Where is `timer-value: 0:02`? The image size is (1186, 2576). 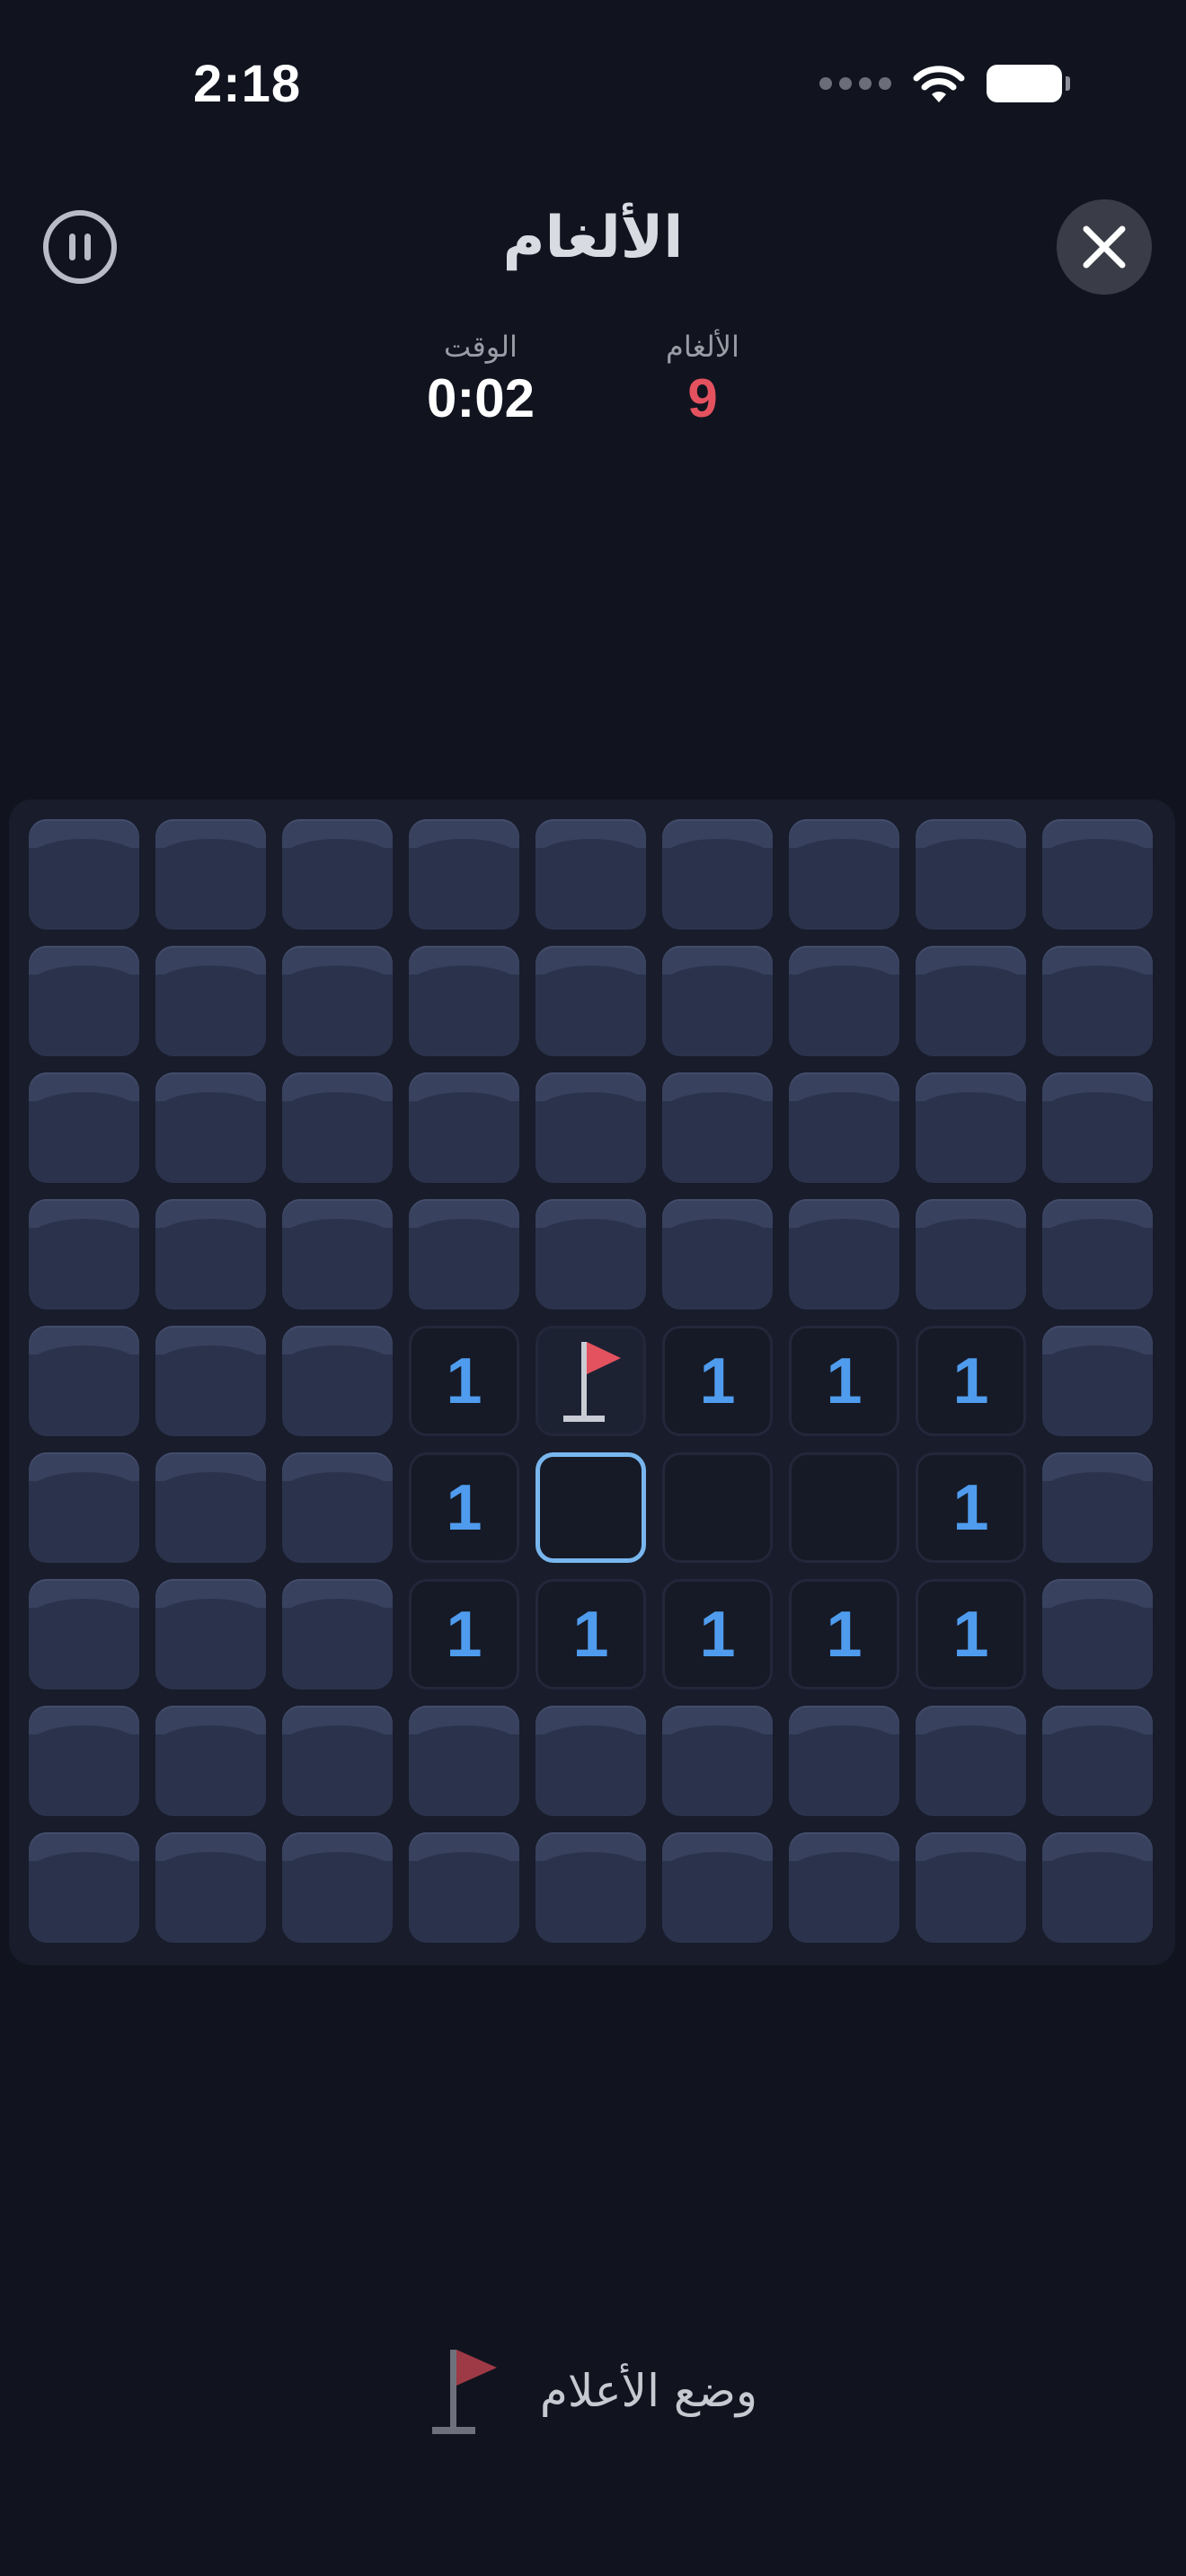 timer-value: 0:02 is located at coordinates (480, 398).